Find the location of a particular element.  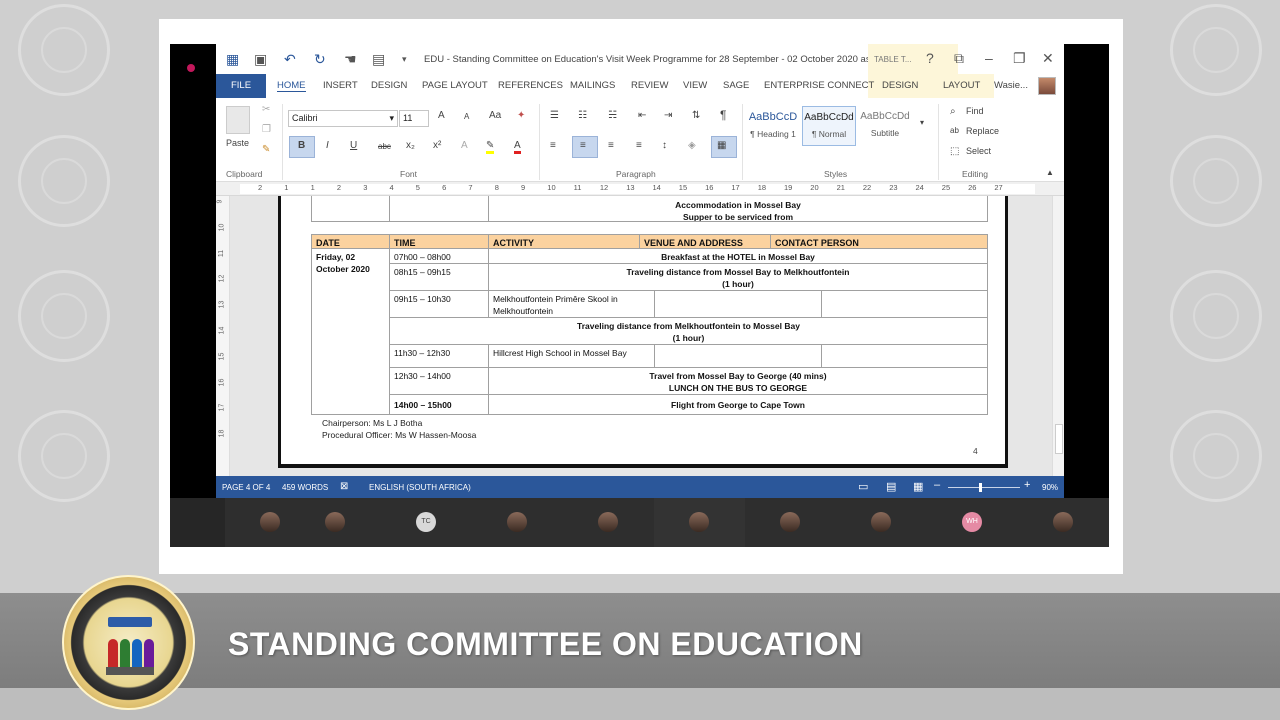

zoom-in-icon: + is located at coordinates (1027, 485).